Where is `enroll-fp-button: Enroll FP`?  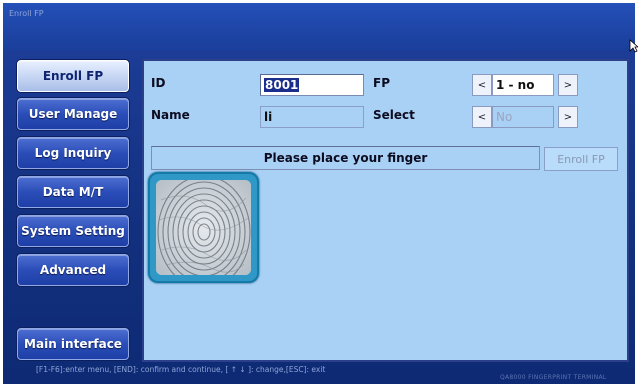 enroll-fp-button: Enroll FP is located at coordinates (581, 159).